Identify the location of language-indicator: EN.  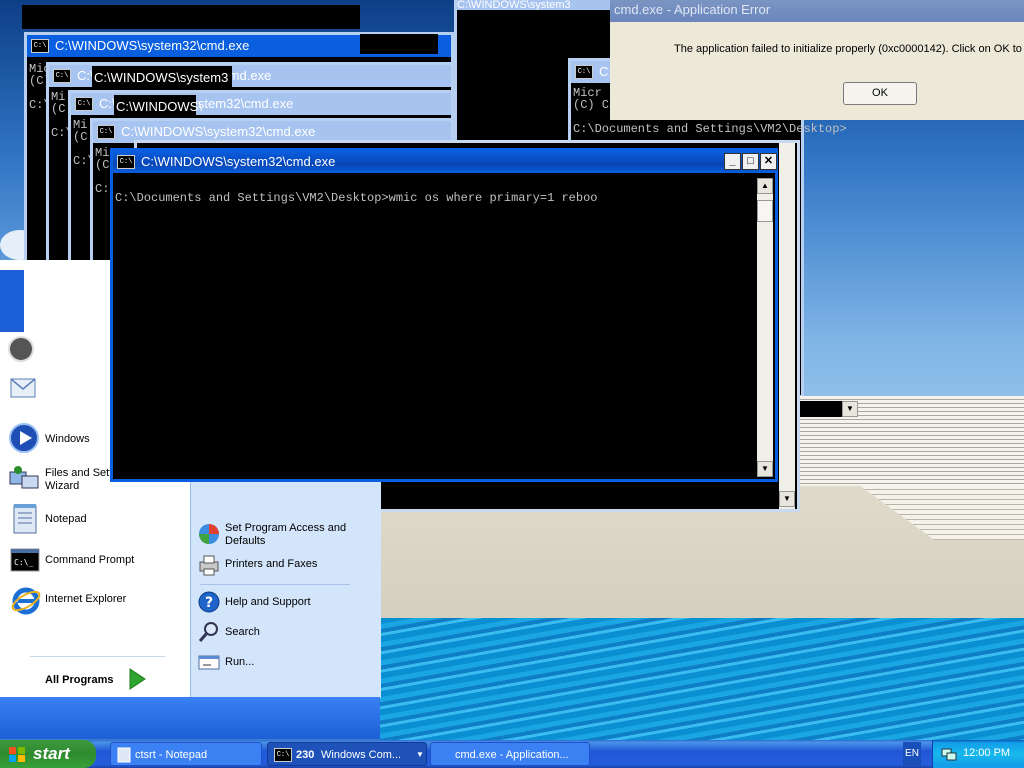
(912, 754).